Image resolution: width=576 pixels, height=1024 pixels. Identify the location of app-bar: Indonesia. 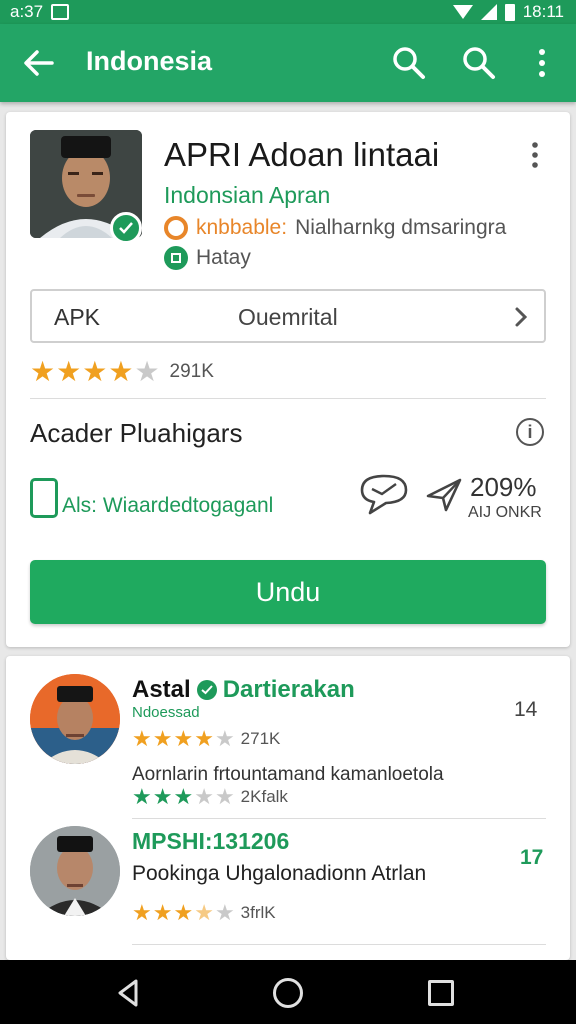
(288, 63).